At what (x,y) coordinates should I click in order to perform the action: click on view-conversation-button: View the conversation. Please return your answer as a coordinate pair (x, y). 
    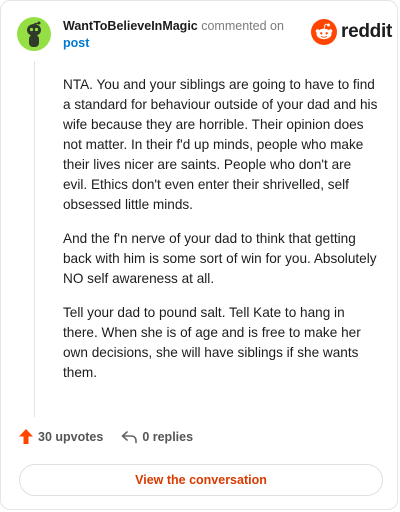
    Looking at the image, I should click on (201, 480).